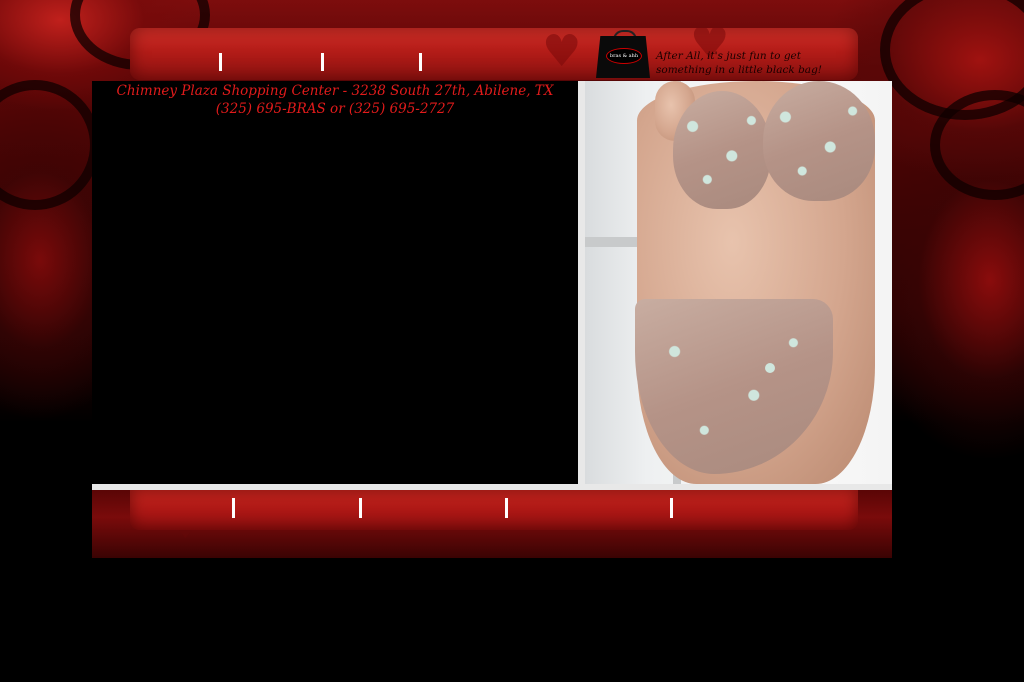 The width and height of the screenshot is (1024, 682). Describe the element at coordinates (50, 145) in the screenshot. I see `decorative-swirl` at that location.